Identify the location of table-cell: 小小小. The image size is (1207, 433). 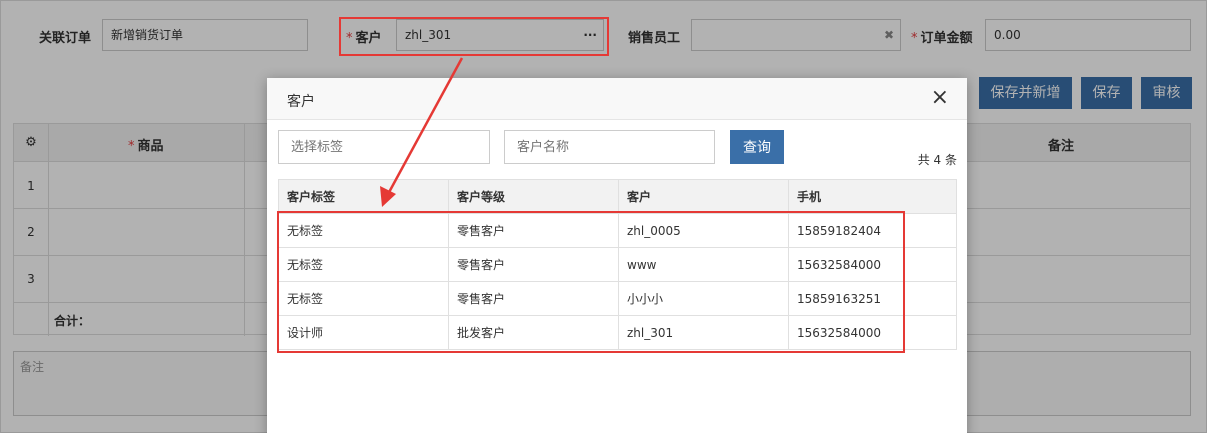
(703, 298).